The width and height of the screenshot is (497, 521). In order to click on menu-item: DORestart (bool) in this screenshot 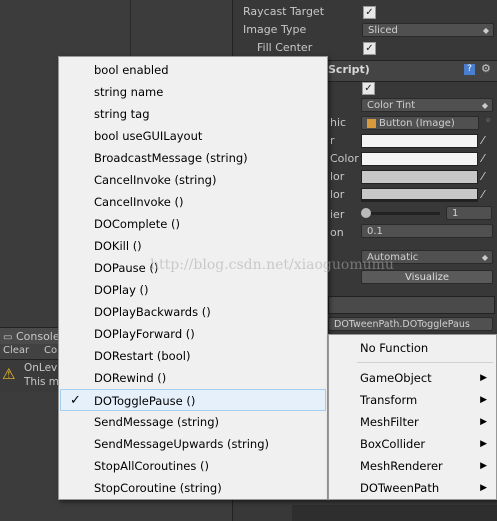, I will do `click(193, 356)`.